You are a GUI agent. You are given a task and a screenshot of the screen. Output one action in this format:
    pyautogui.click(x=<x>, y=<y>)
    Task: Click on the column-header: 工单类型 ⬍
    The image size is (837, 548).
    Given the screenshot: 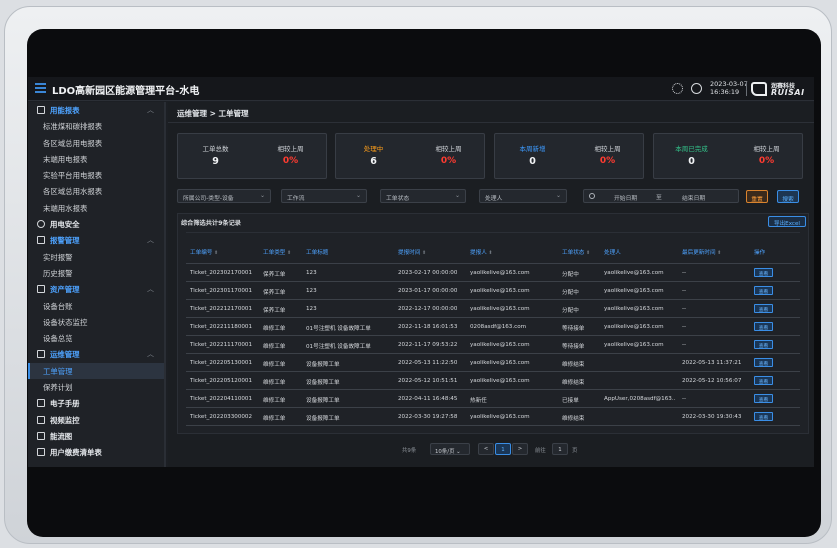 What is the action you would take?
    pyautogui.click(x=277, y=252)
    